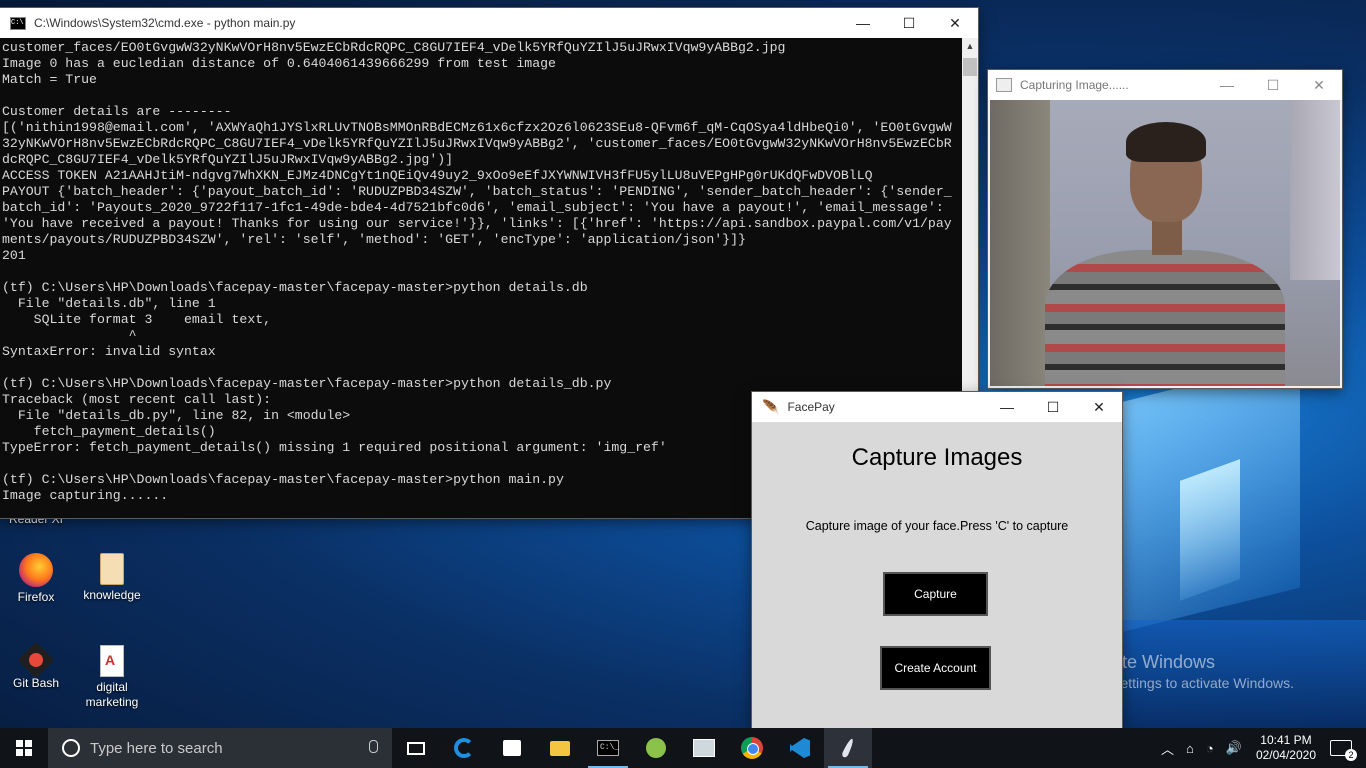  I want to click on desktop-icon-label: Git Bash, so click(36, 683).